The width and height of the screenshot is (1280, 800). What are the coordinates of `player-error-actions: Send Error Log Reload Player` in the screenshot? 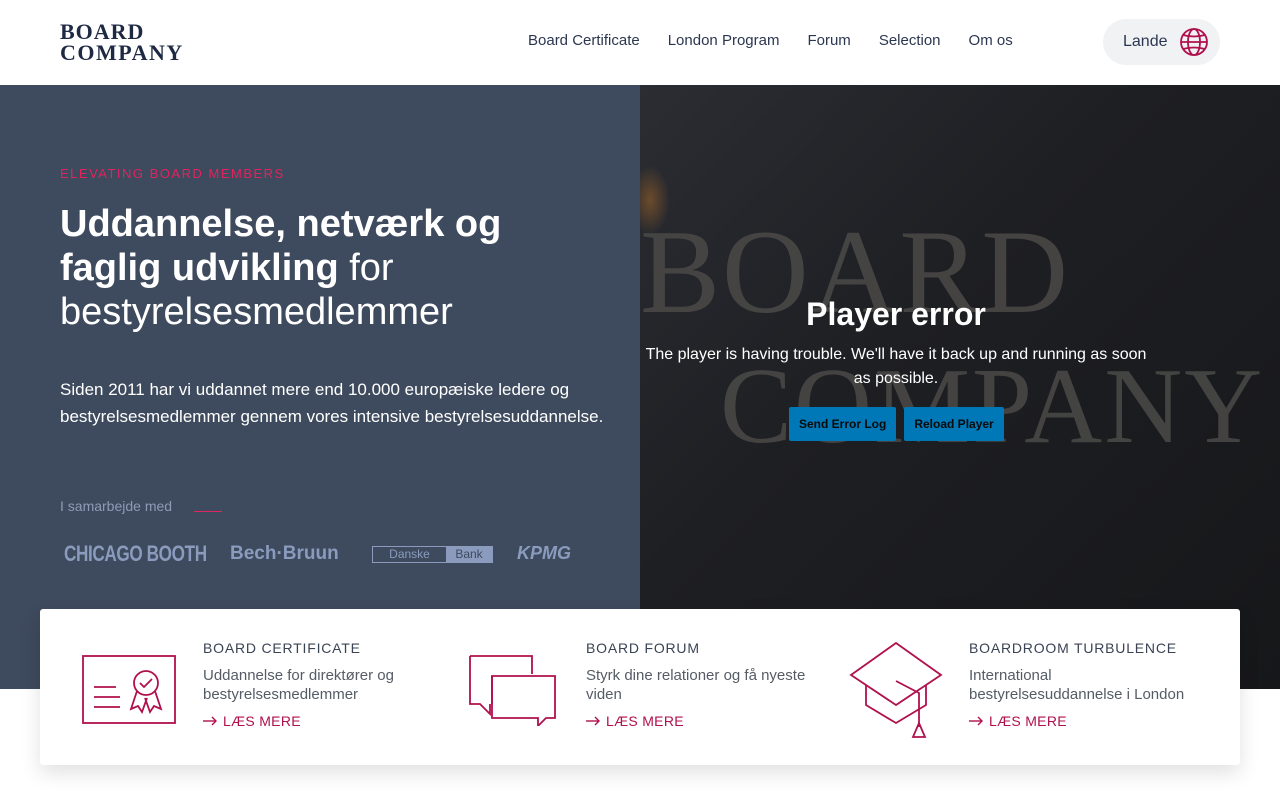 It's located at (896, 424).